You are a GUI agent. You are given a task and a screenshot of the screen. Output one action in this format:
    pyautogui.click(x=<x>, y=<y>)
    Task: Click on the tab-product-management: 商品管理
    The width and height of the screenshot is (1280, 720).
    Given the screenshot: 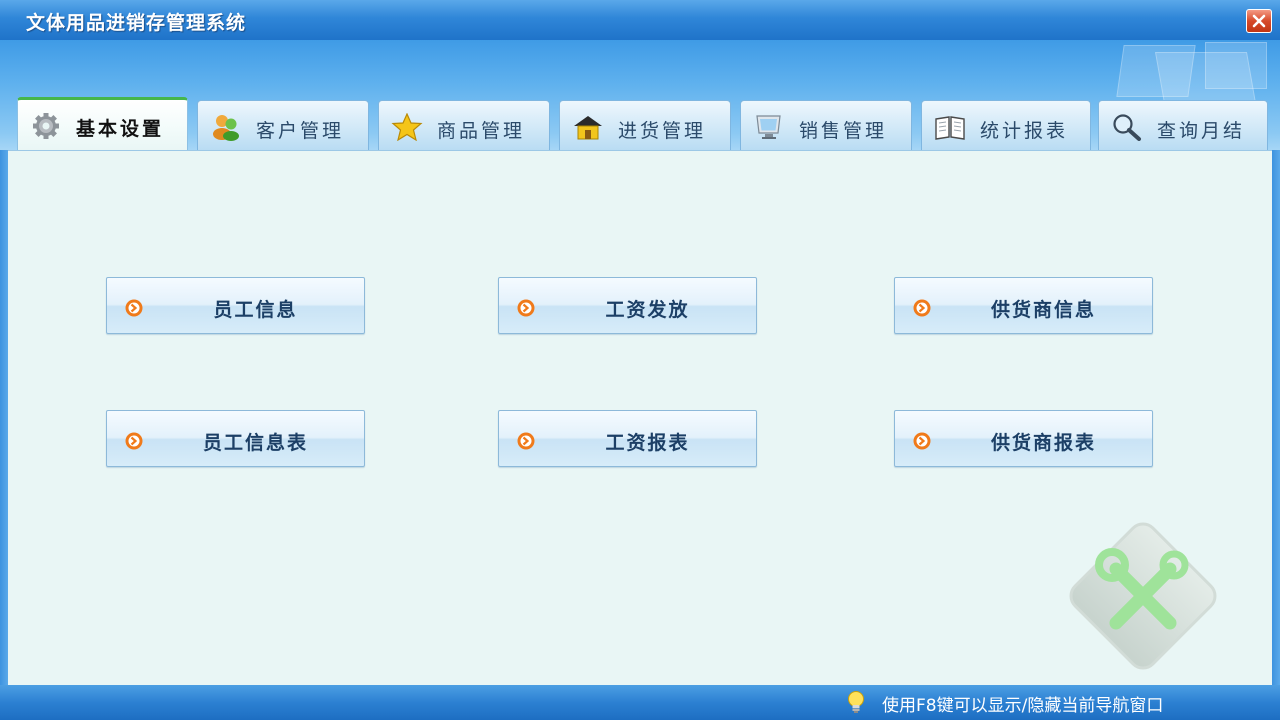 What is the action you would take?
    pyautogui.click(x=464, y=125)
    